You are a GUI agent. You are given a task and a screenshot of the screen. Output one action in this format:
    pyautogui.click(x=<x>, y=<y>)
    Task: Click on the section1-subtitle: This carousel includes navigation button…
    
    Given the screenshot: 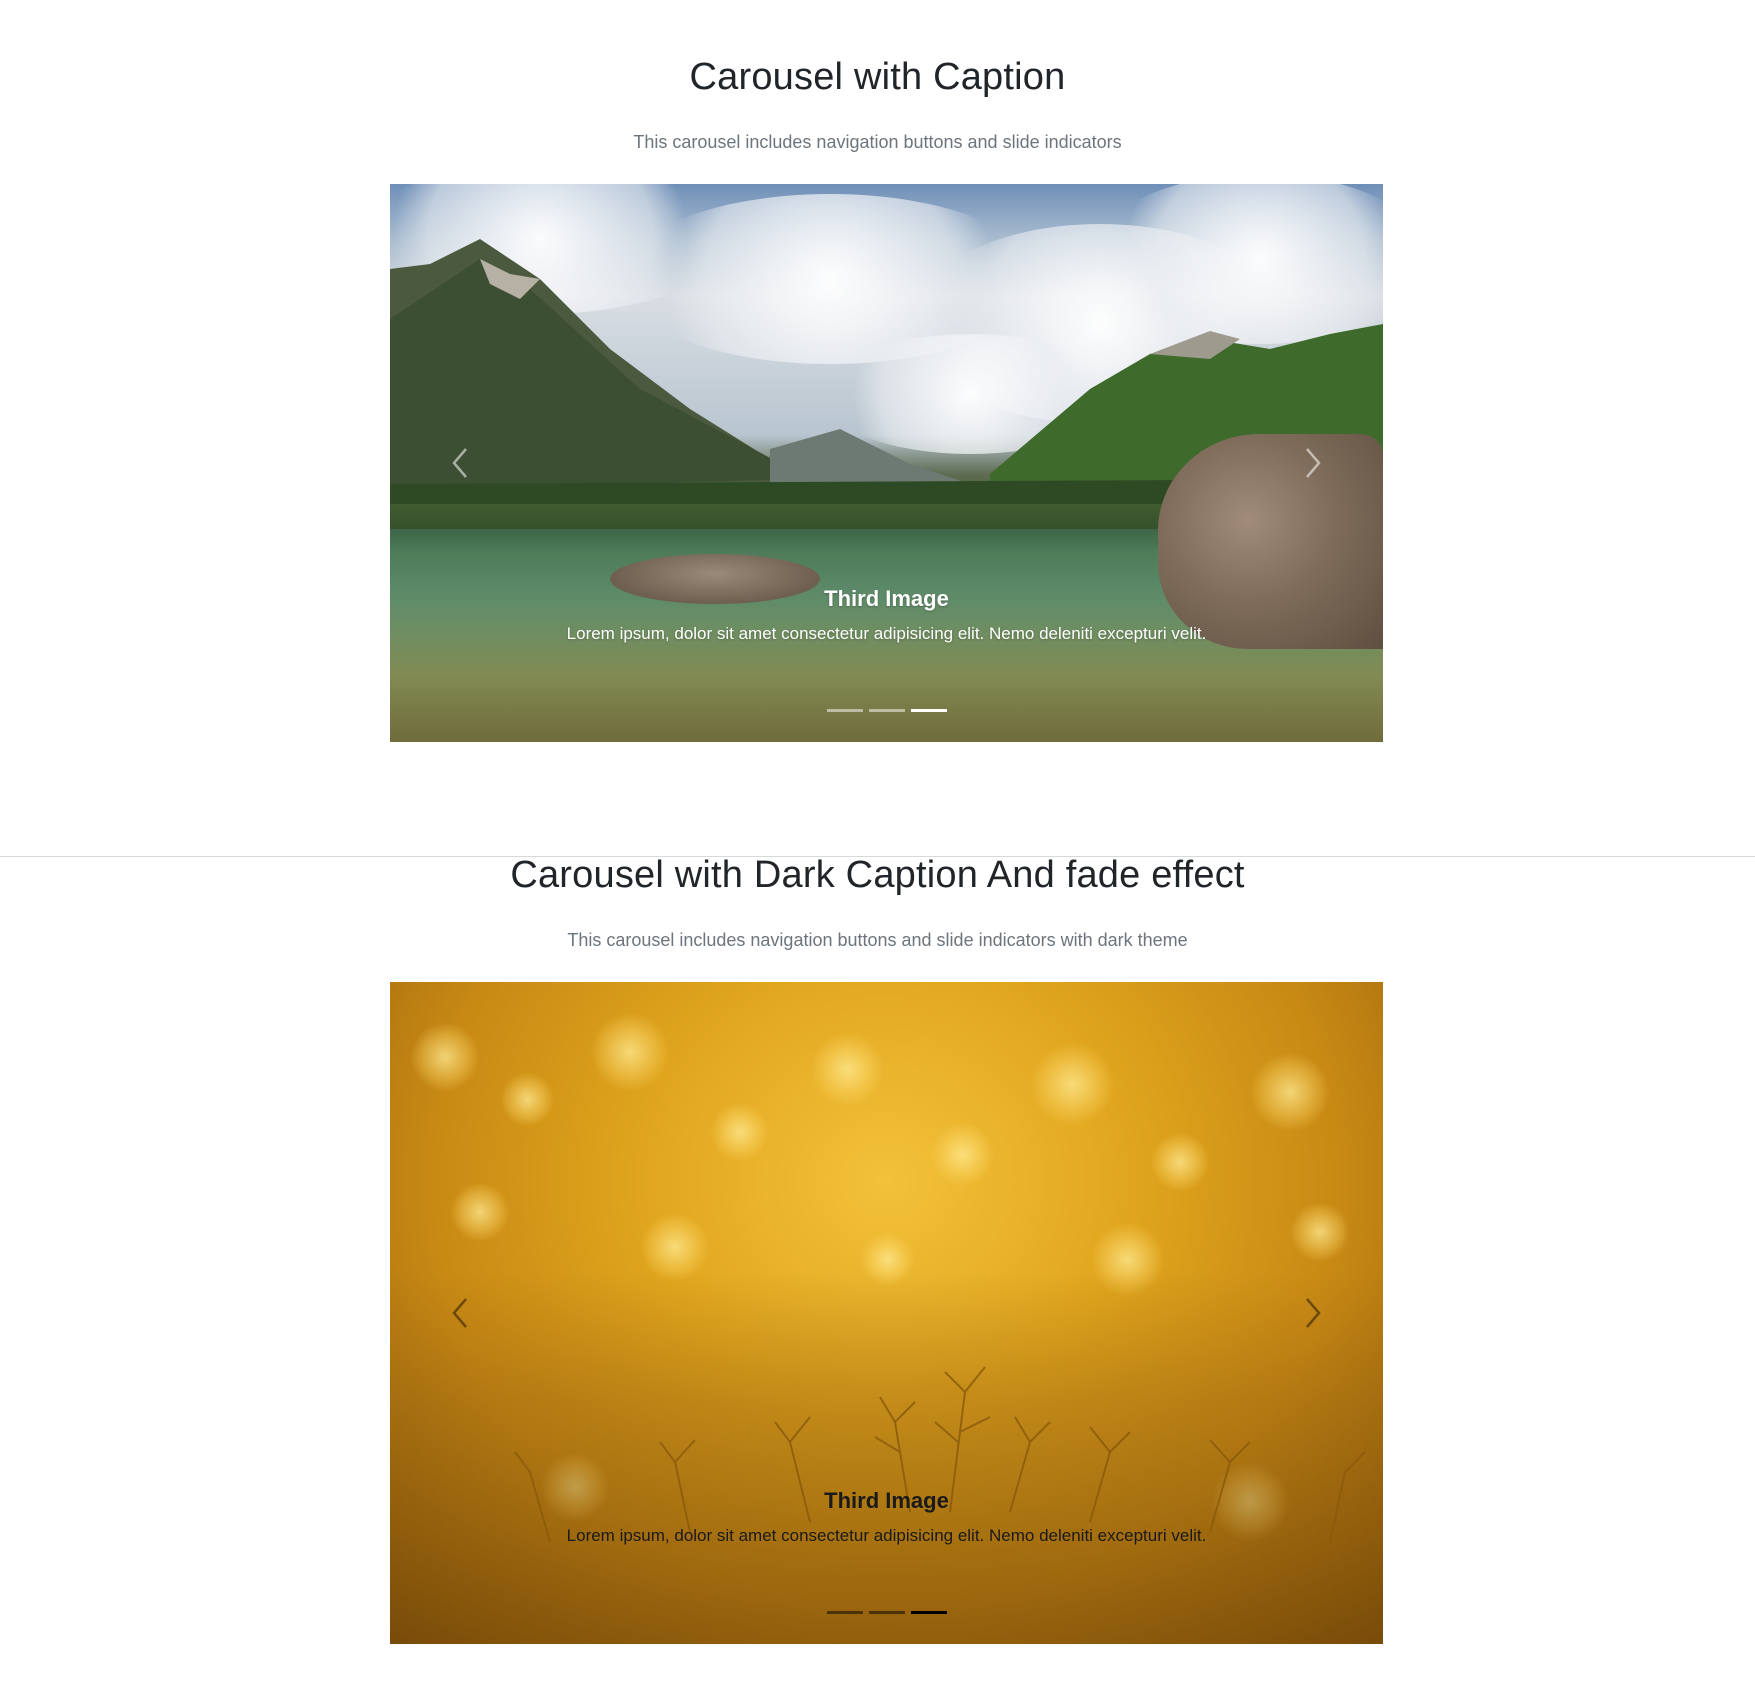 What is the action you would take?
    pyautogui.click(x=877, y=142)
    